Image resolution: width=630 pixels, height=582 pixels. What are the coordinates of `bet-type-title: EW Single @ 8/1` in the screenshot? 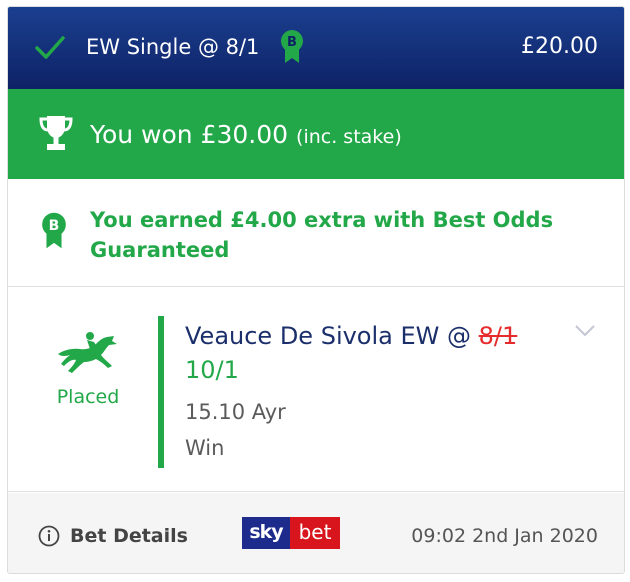 It's located at (173, 47).